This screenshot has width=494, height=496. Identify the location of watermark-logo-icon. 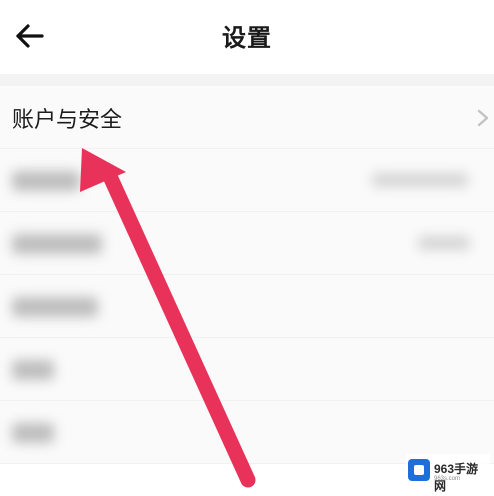
(419, 470).